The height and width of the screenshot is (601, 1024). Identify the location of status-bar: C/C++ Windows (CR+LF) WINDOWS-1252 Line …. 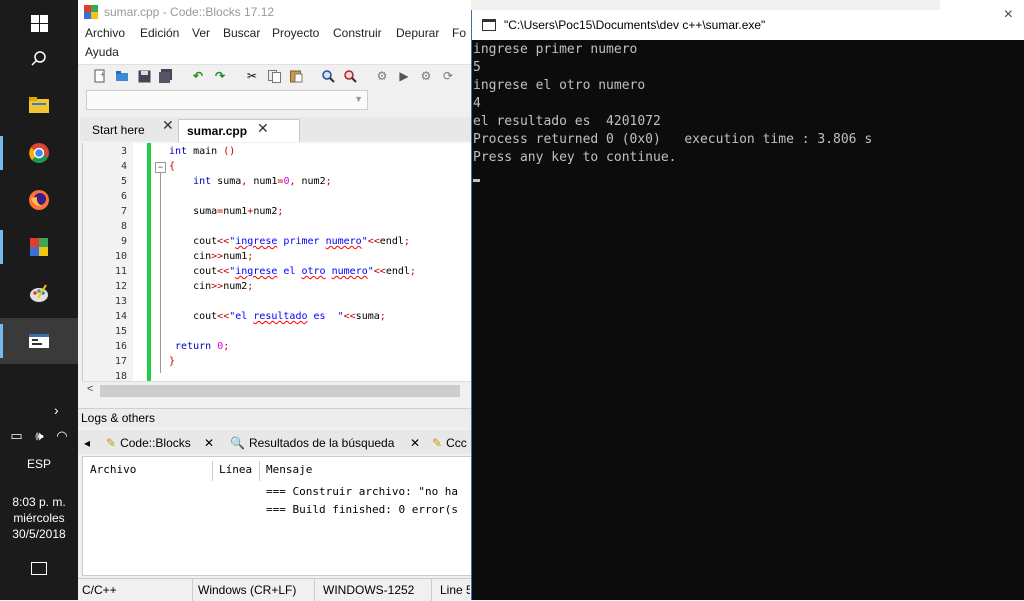
(274, 589).